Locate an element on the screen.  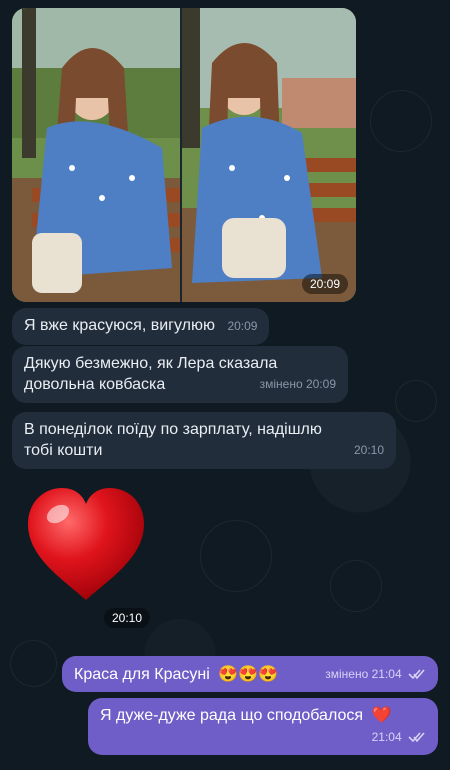
message-text: Я вже красуюся, вигулюю is located at coordinates (119, 325).